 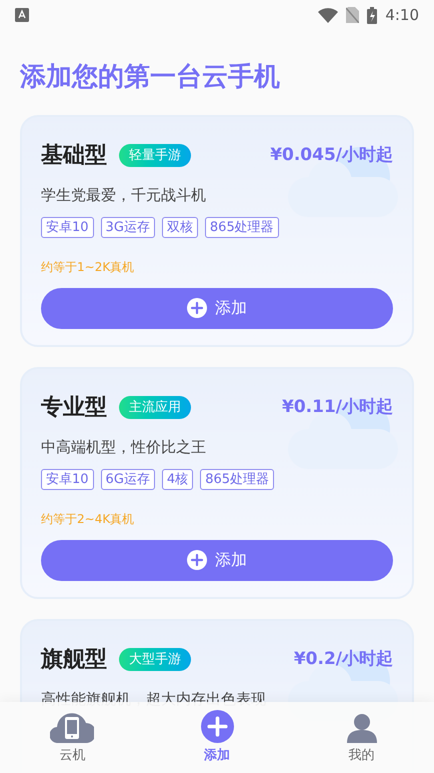 What do you see at coordinates (149, 77) in the screenshot?
I see `page-title: 添加您的第一台云手机` at bounding box center [149, 77].